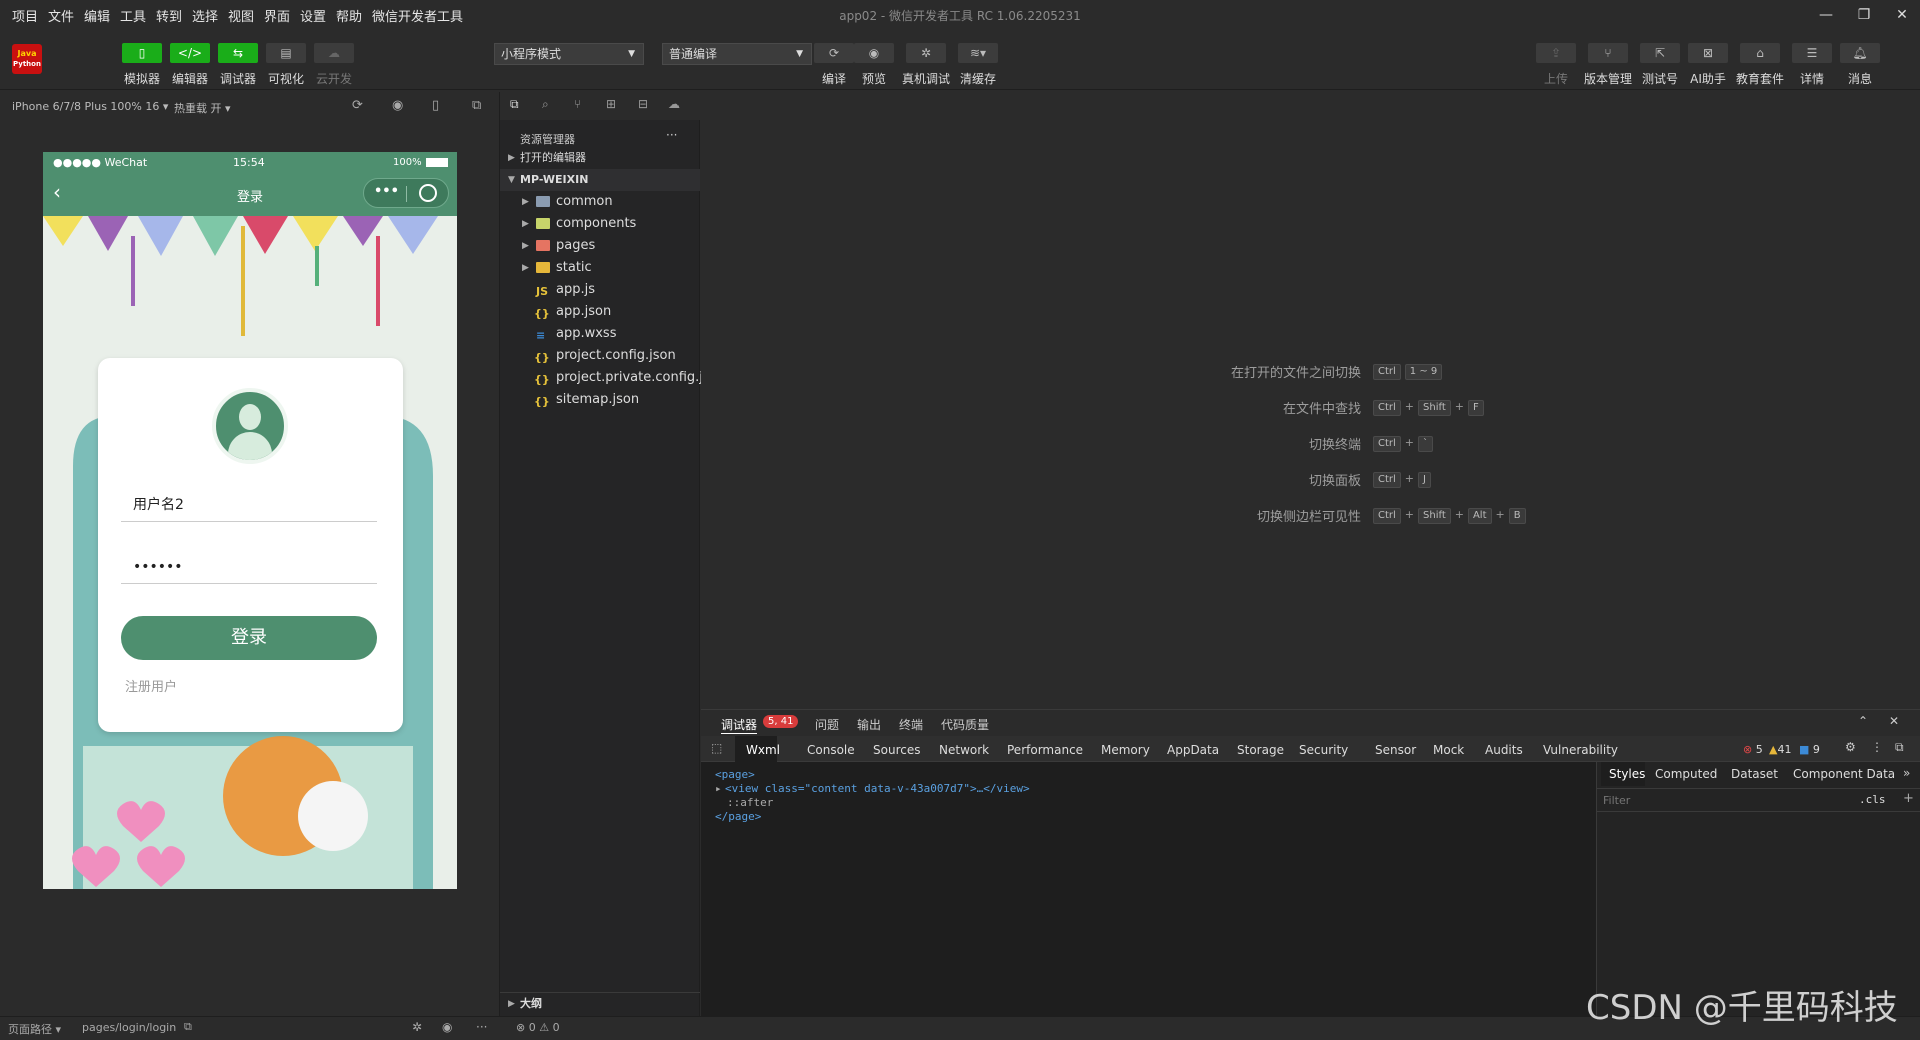 The width and height of the screenshot is (1920, 1040). What do you see at coordinates (249, 162) in the screenshot?
I see `clock-text: 15:54` at bounding box center [249, 162].